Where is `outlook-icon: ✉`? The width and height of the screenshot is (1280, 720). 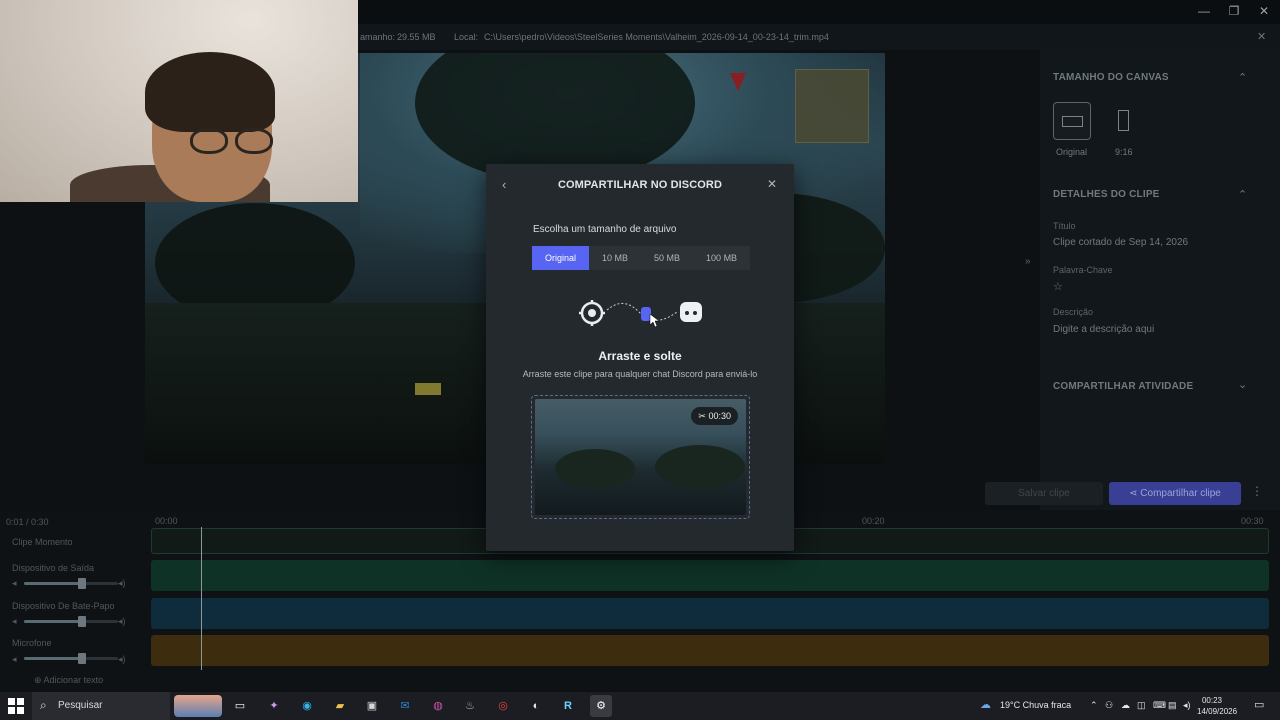 outlook-icon: ✉ is located at coordinates (405, 706).